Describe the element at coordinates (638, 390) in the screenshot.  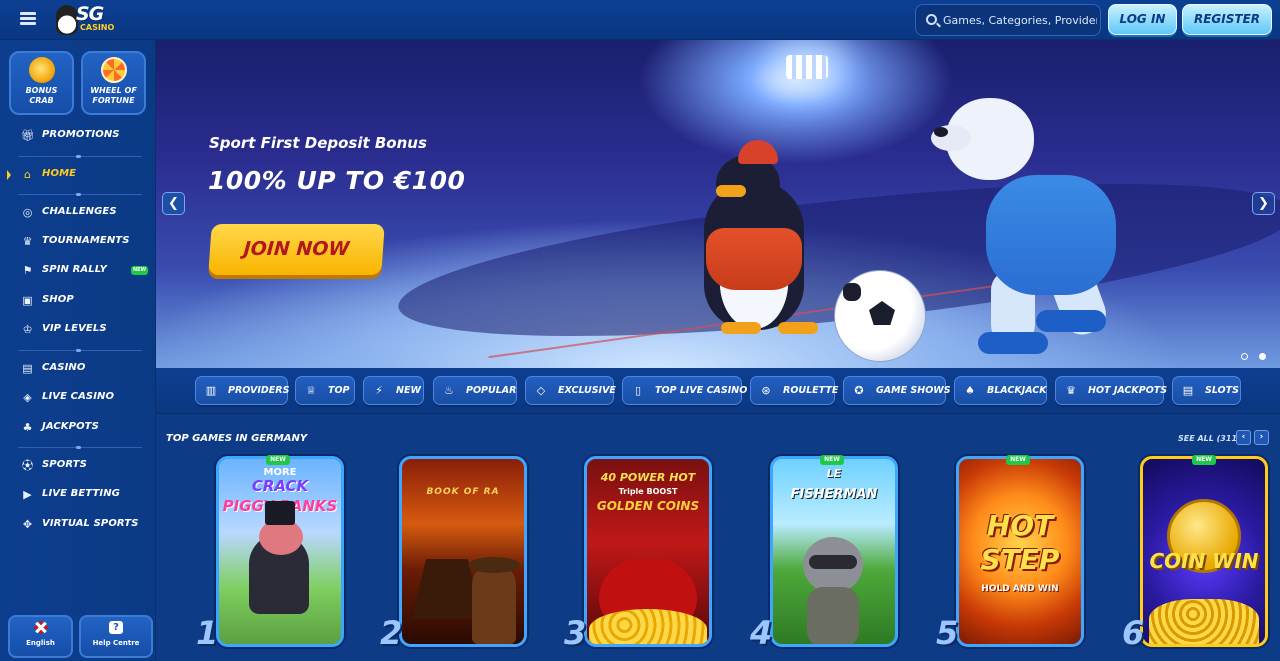
I see `cards-icon: ▯` at that location.